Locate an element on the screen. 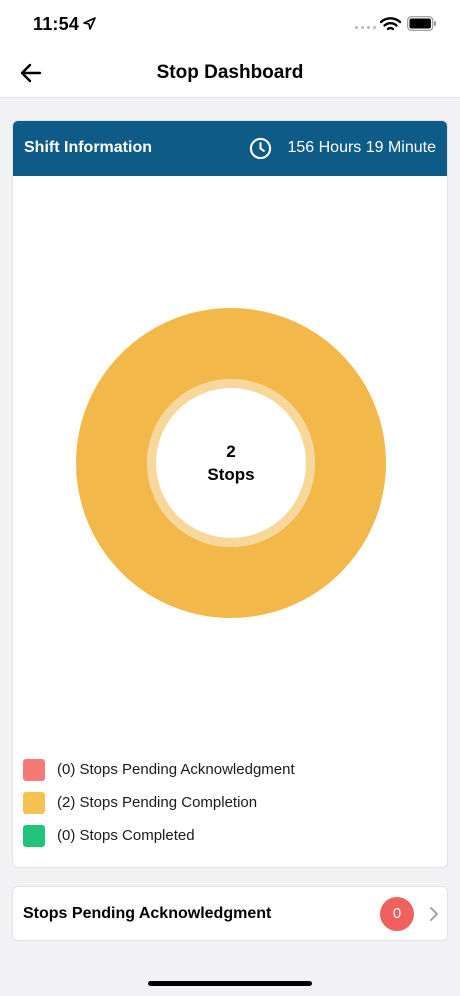 Image resolution: width=460 pixels, height=996 pixels. clock-icon is located at coordinates (260, 148).